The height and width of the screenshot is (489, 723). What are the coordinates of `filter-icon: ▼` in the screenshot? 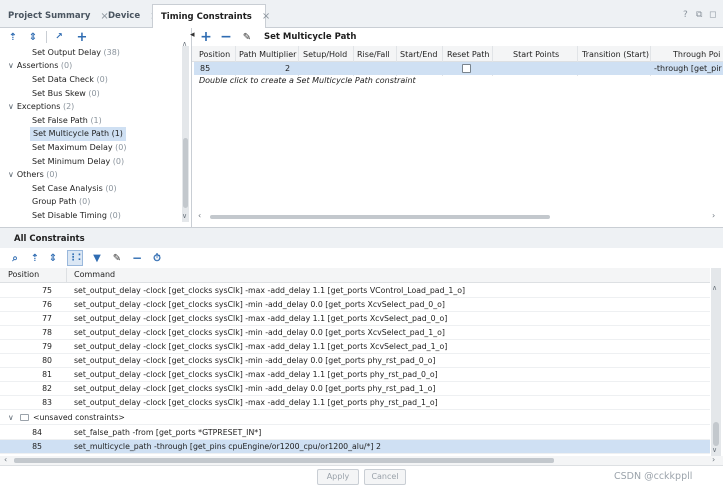 It's located at (97, 258).